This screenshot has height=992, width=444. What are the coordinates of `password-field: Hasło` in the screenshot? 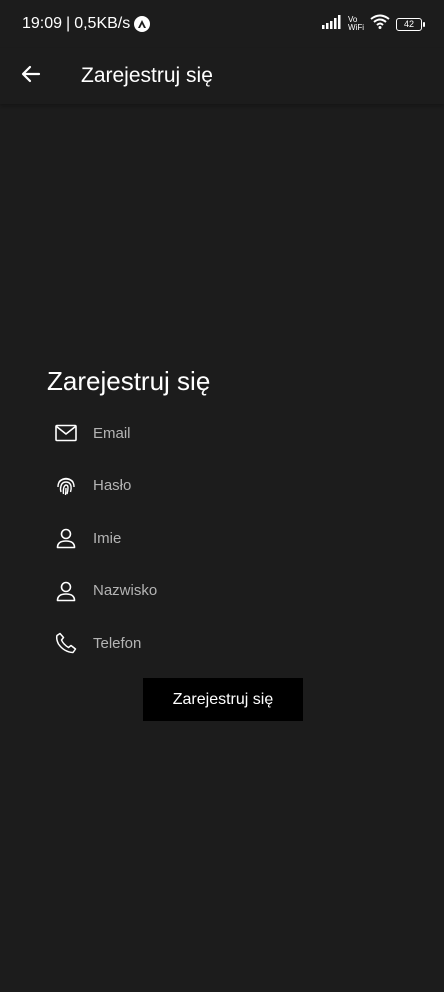 It's located at (222, 486).